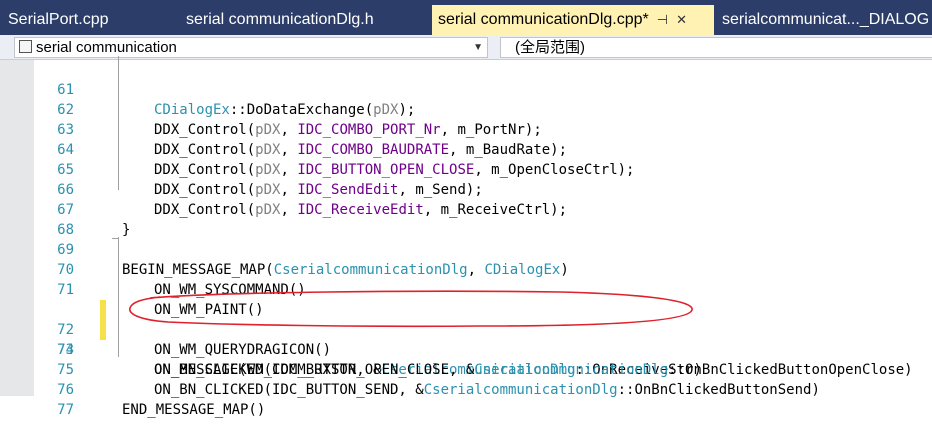  Describe the element at coordinates (280, 19) in the screenshot. I see `tab-label: serial communicationDlg.h` at that location.